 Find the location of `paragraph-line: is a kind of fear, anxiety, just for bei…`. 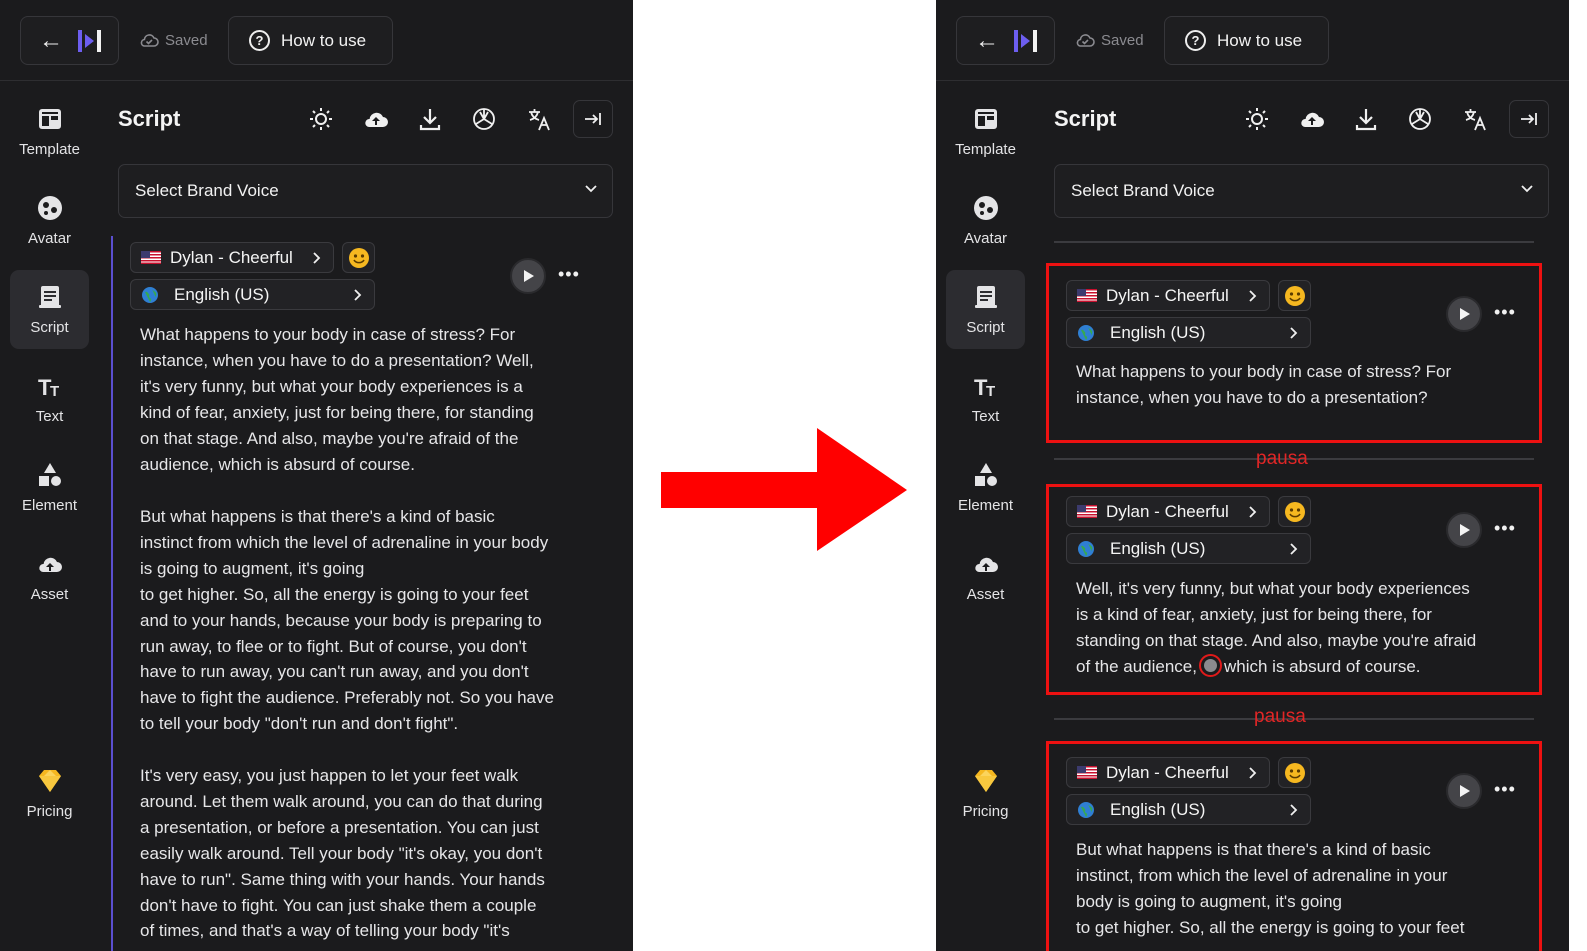

paragraph-line: is a kind of fear, anxiety, just for bei… is located at coordinates (1254, 614).